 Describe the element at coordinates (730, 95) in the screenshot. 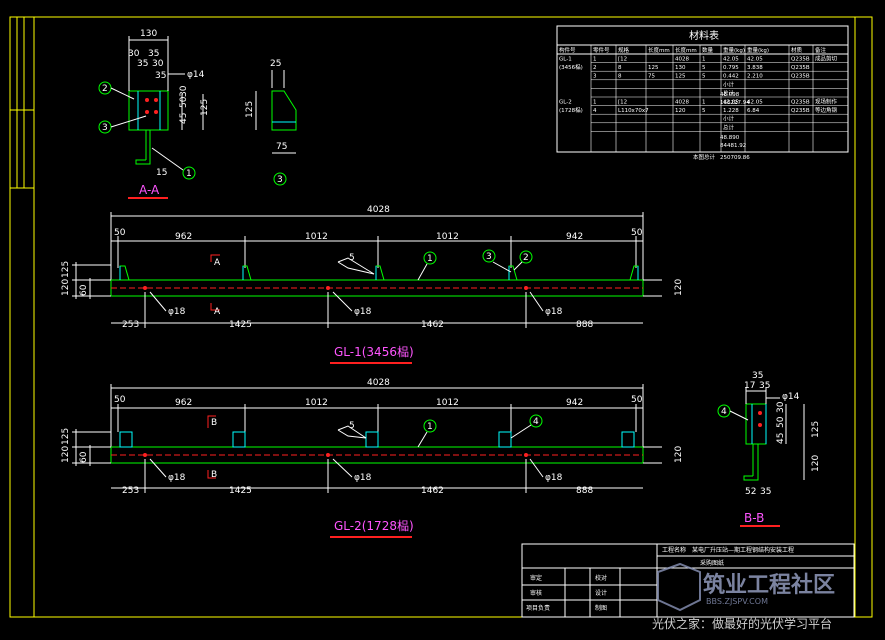

I see `subtotal-value: 48.098` at that location.